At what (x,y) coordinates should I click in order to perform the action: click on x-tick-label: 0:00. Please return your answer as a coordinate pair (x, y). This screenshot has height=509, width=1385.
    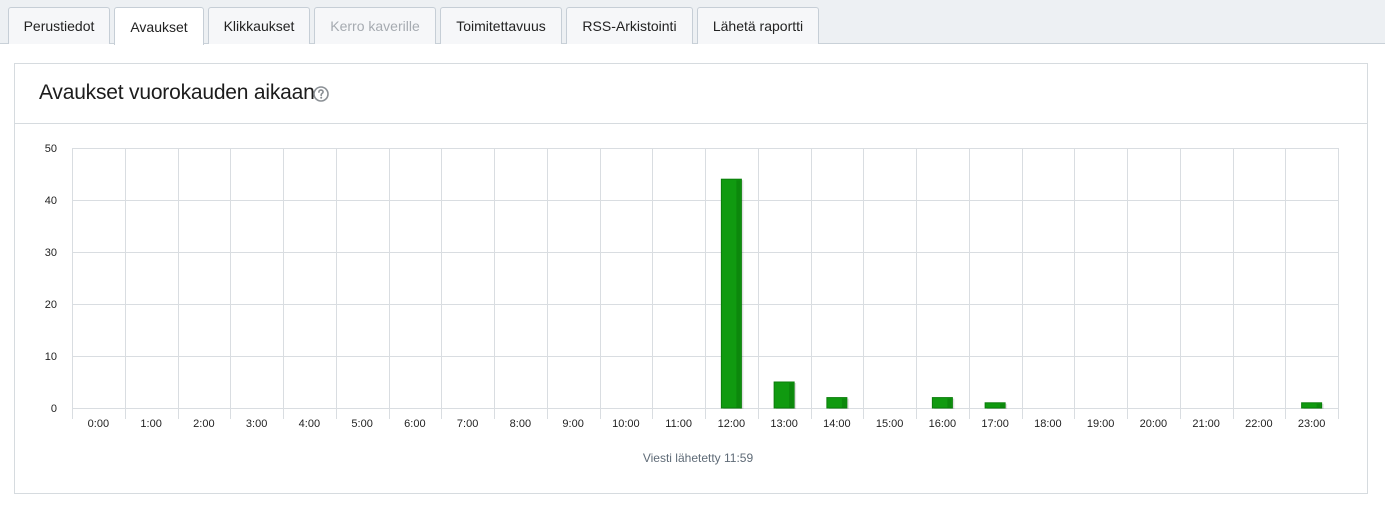
    Looking at the image, I should click on (98, 424).